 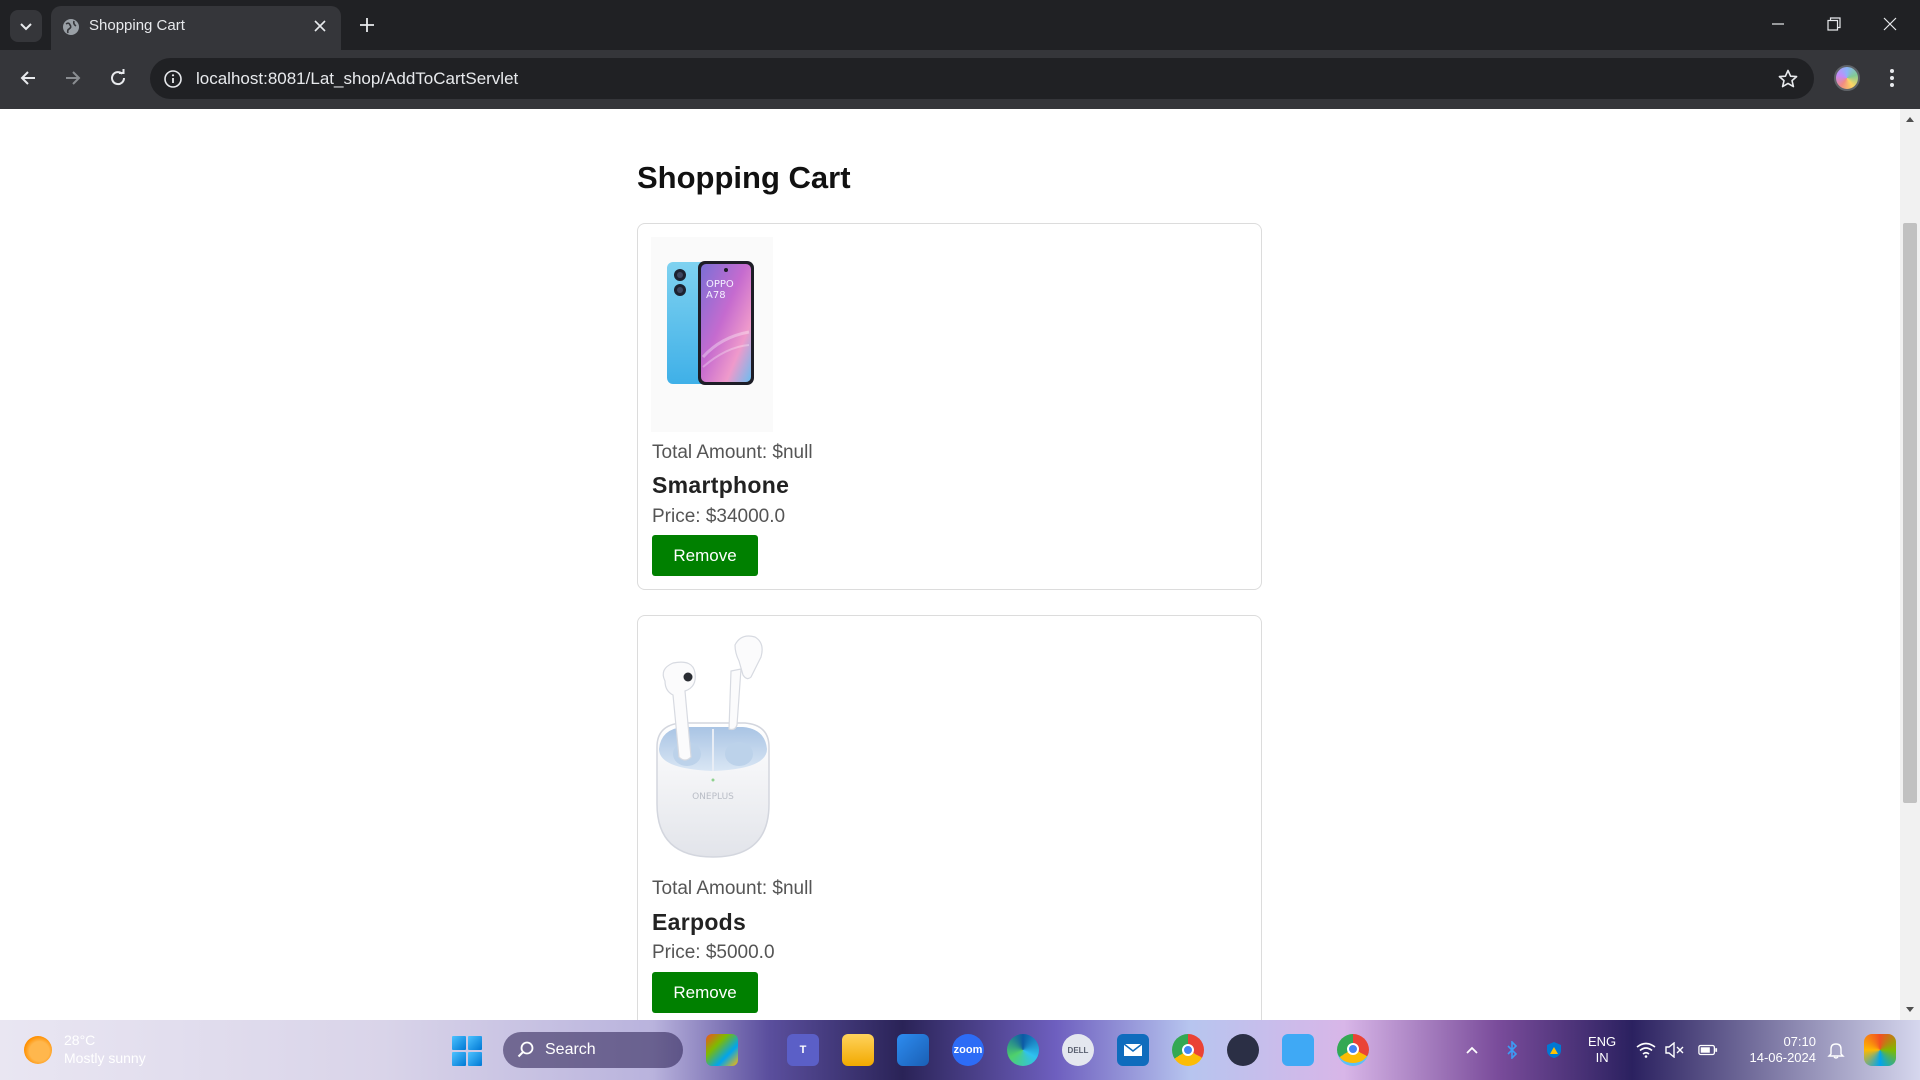 I want to click on address-bar: localhost:8081/Lat_shop/AddToCartServlet, so click(x=982, y=78).